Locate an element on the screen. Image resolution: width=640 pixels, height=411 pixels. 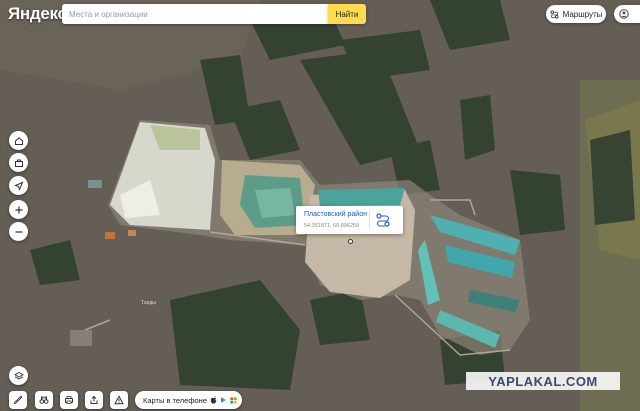
print-button is located at coordinates (69, 400).